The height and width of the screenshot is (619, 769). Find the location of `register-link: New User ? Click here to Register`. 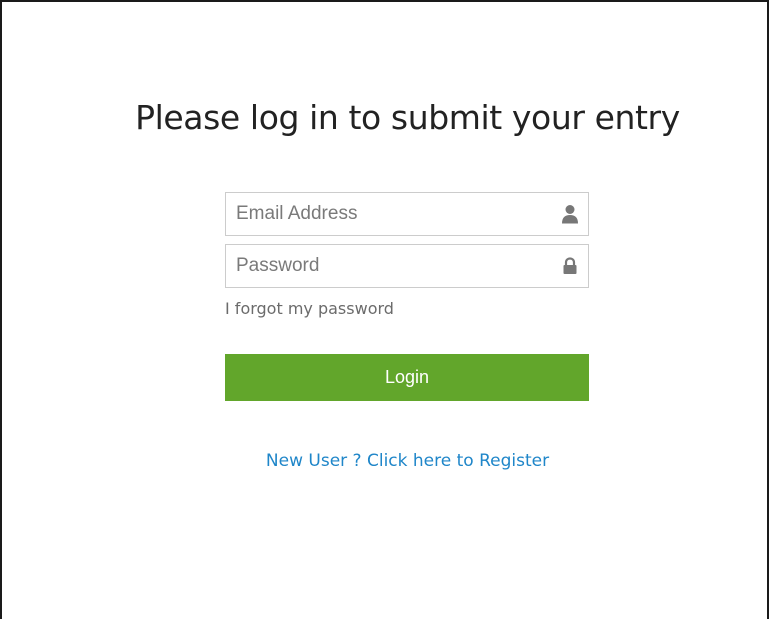

register-link: New User ? Click here to Register is located at coordinates (385, 461).